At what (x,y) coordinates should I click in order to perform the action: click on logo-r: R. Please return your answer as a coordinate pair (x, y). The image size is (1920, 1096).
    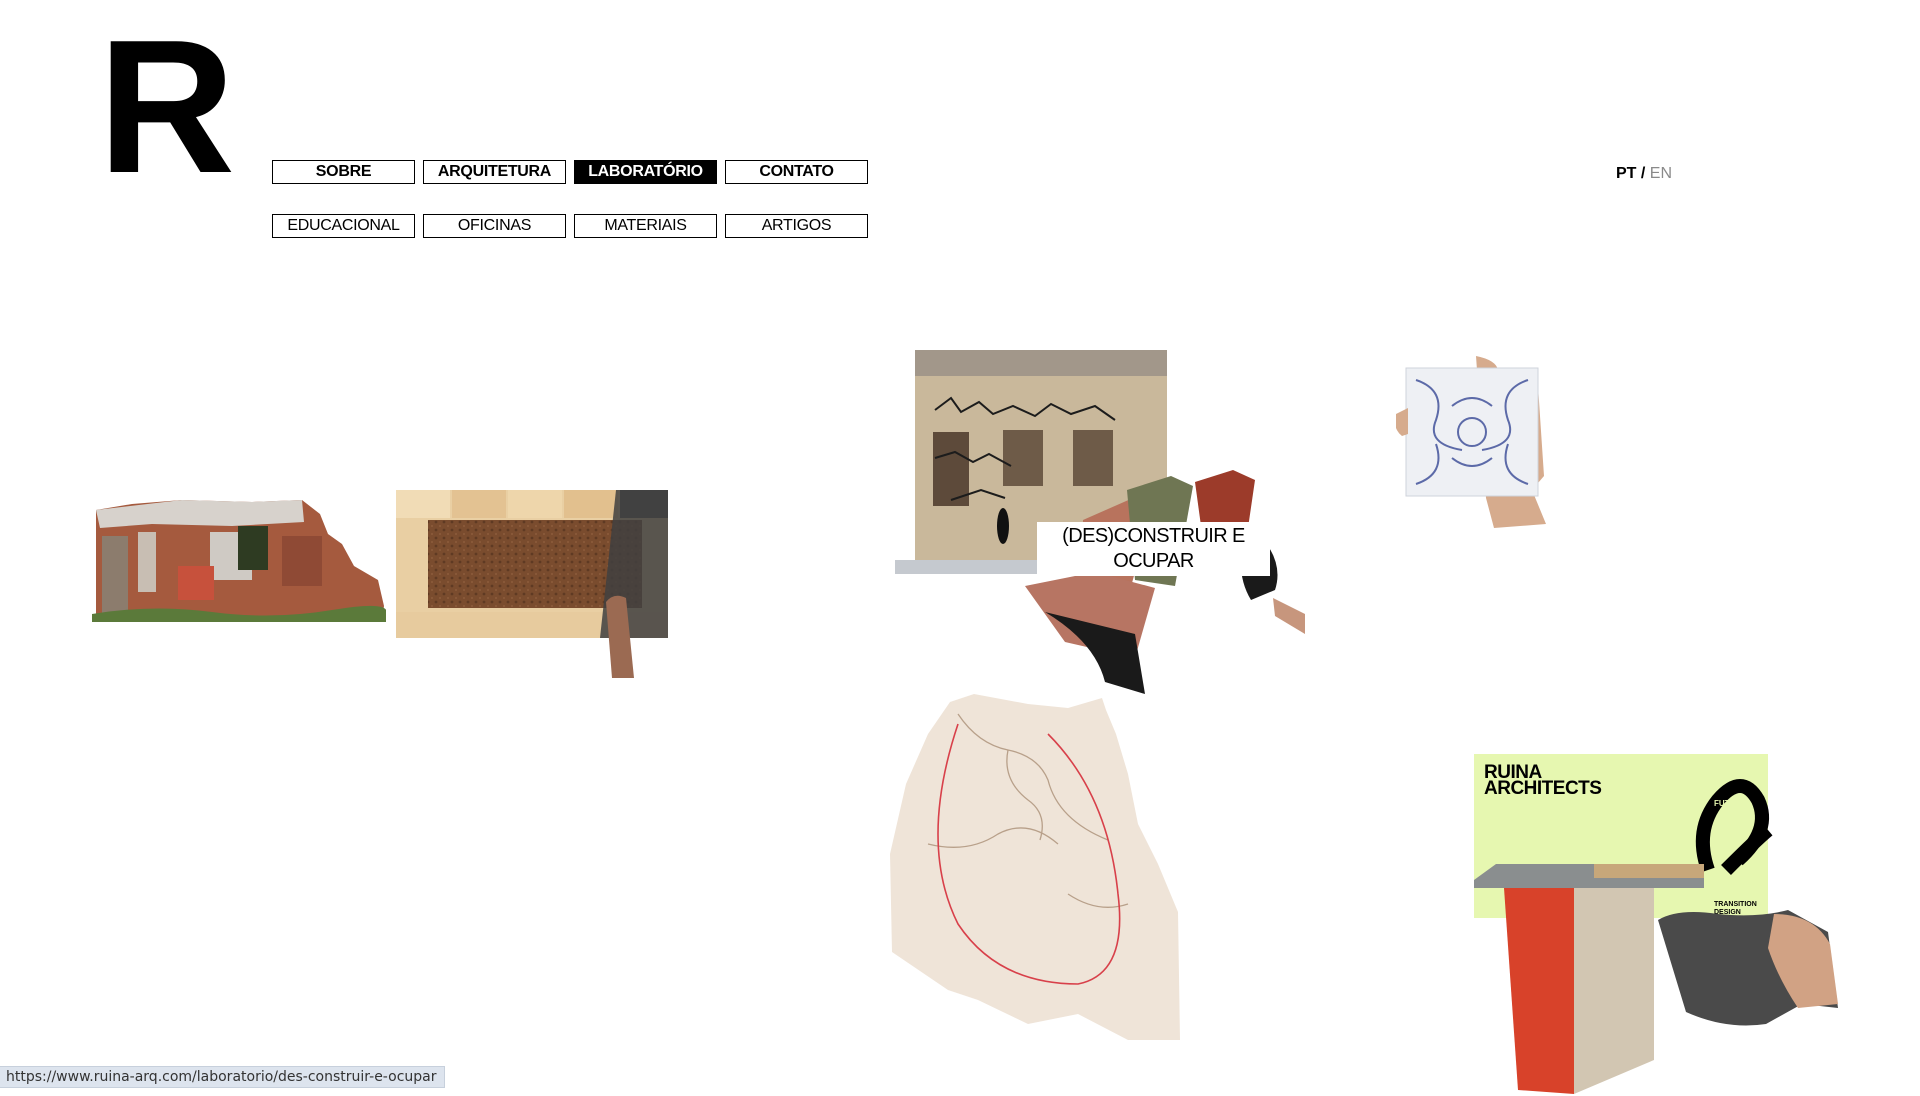
    Looking at the image, I should click on (166, 107).